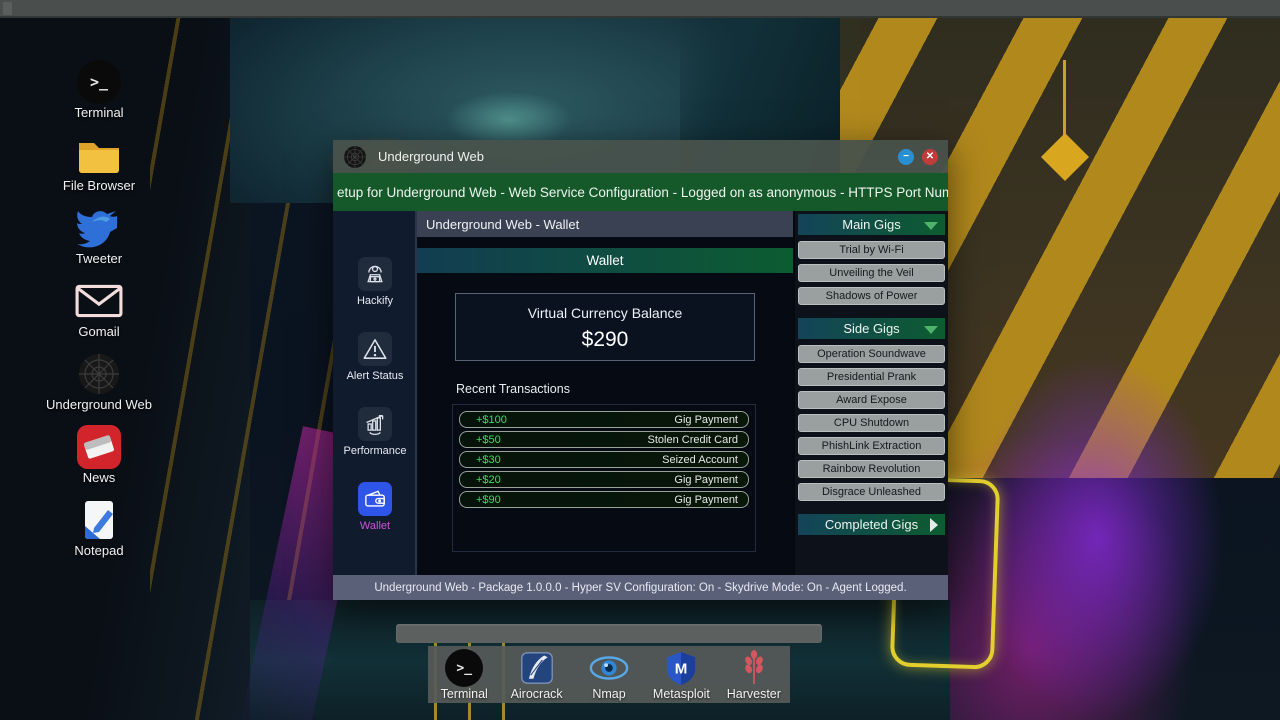  I want to click on notepad-icon, so click(99, 519).